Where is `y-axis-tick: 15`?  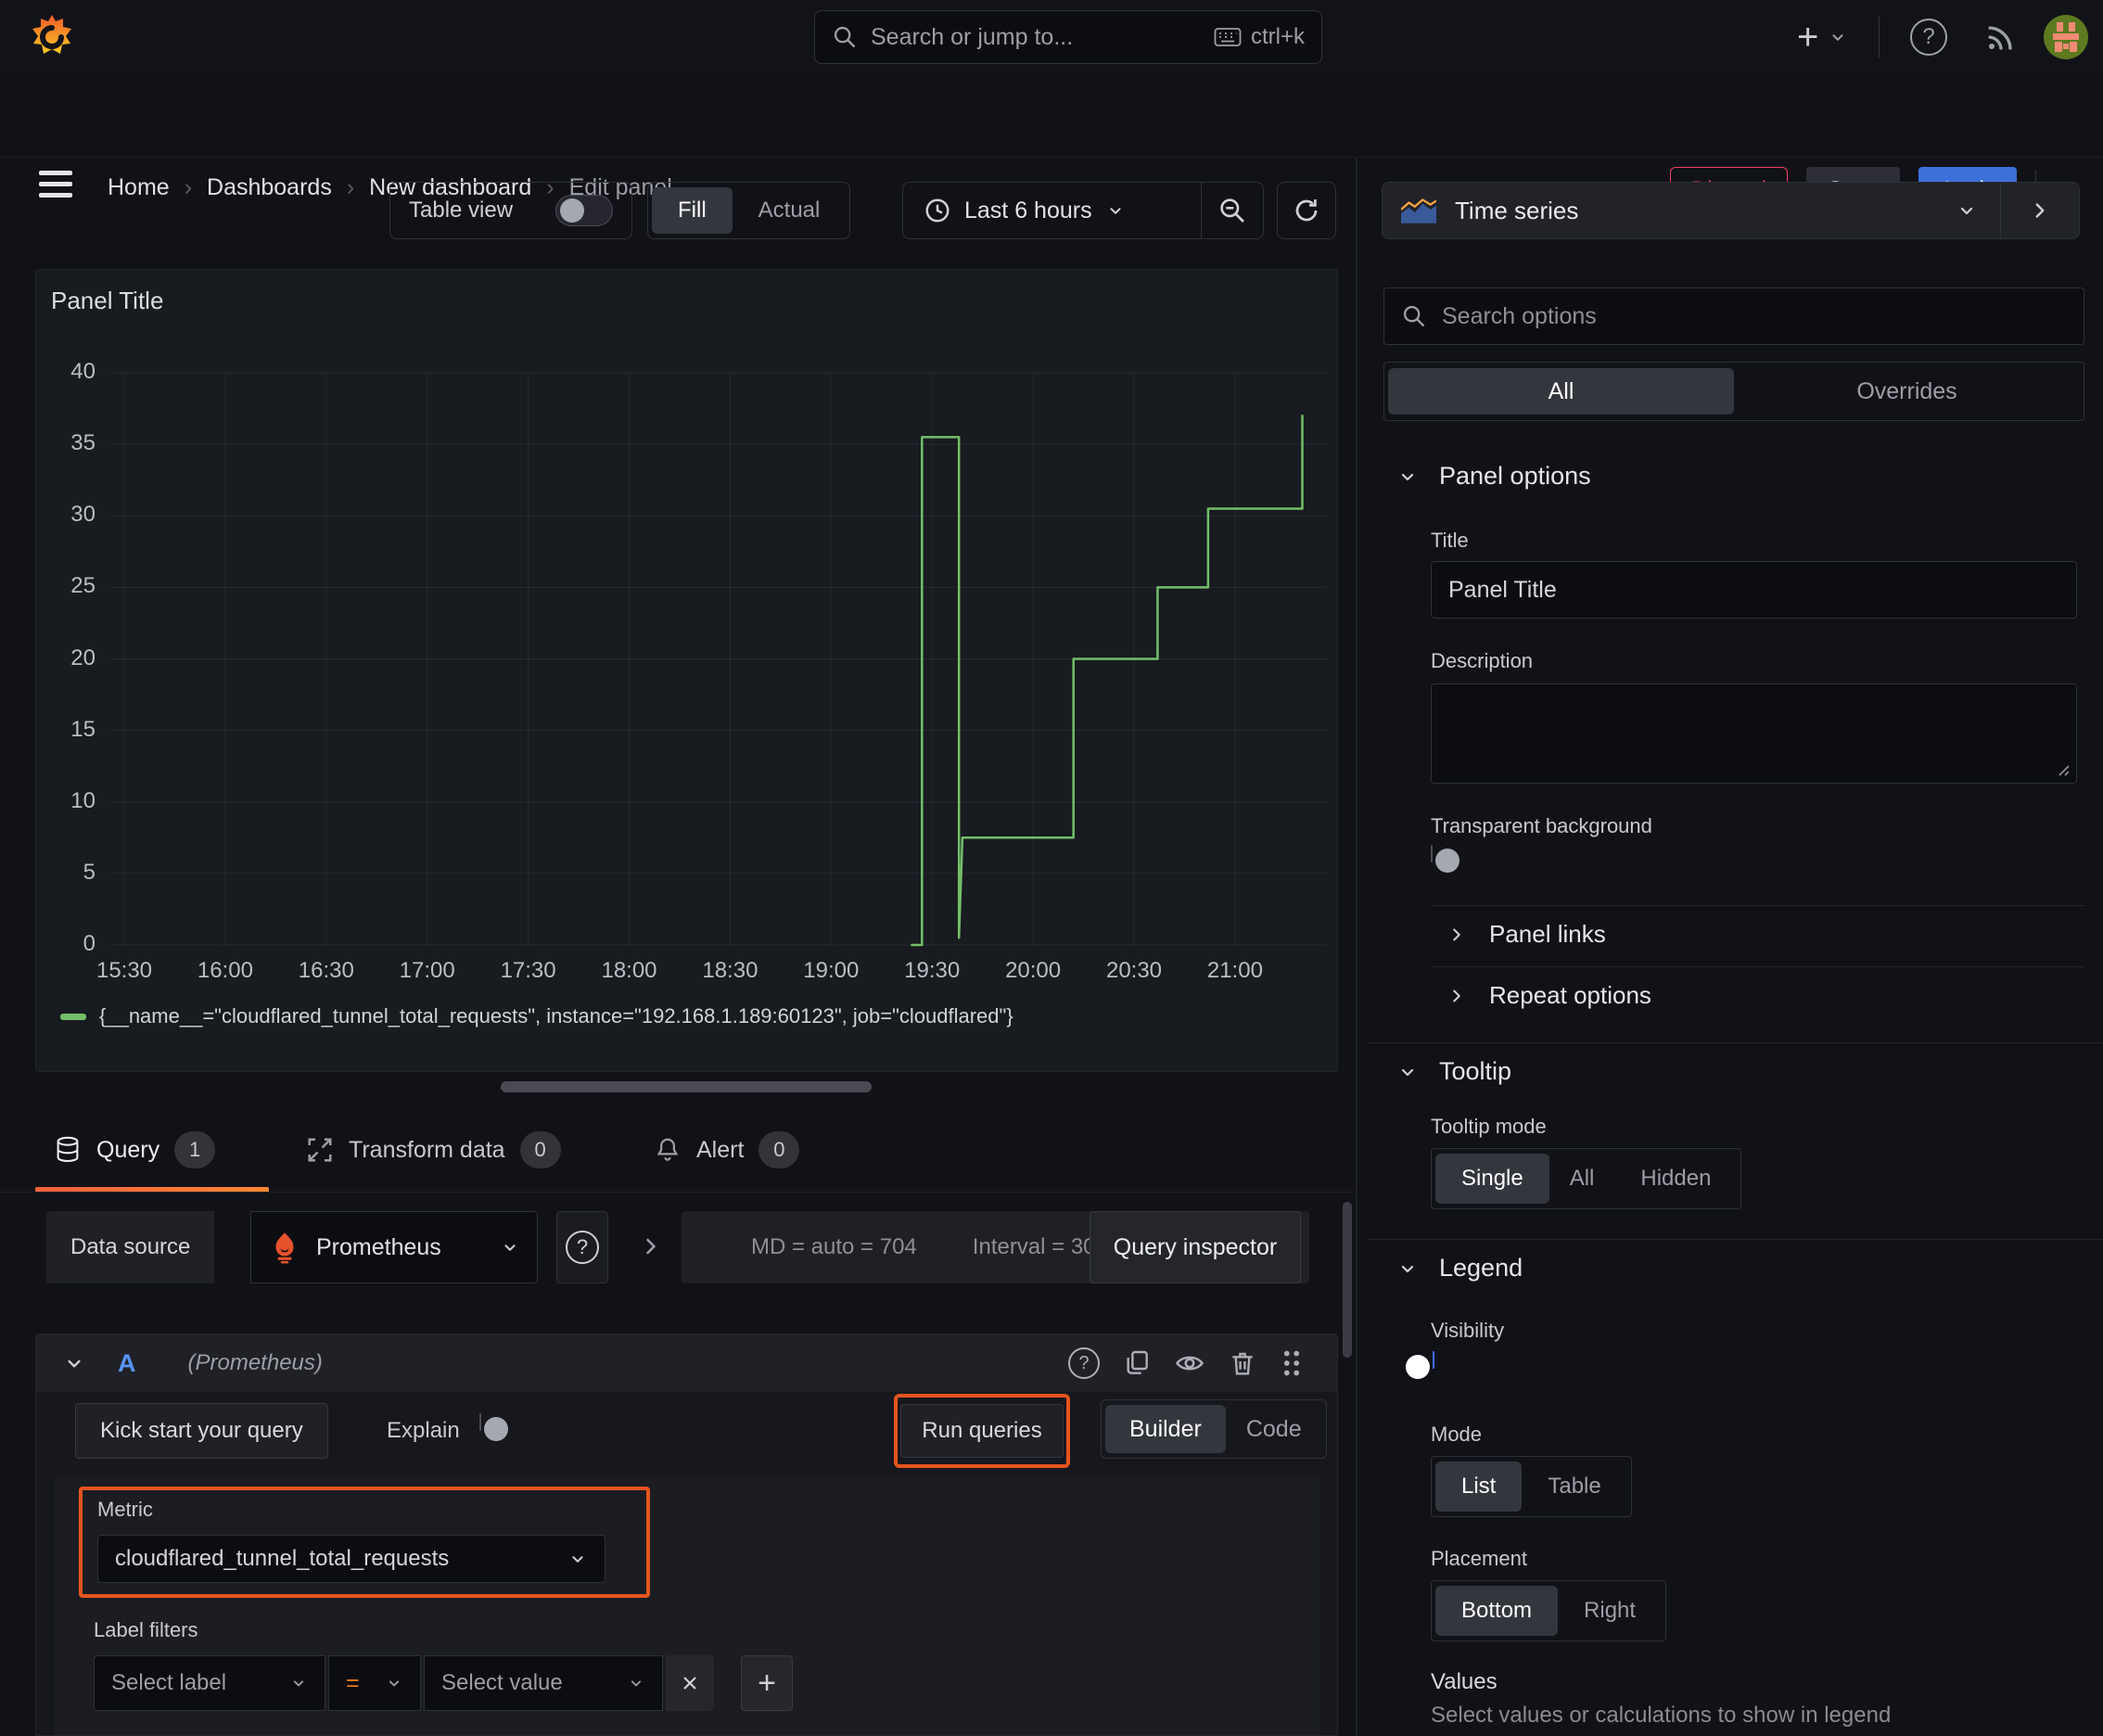
y-axis-tick: 15 is located at coordinates (83, 729).